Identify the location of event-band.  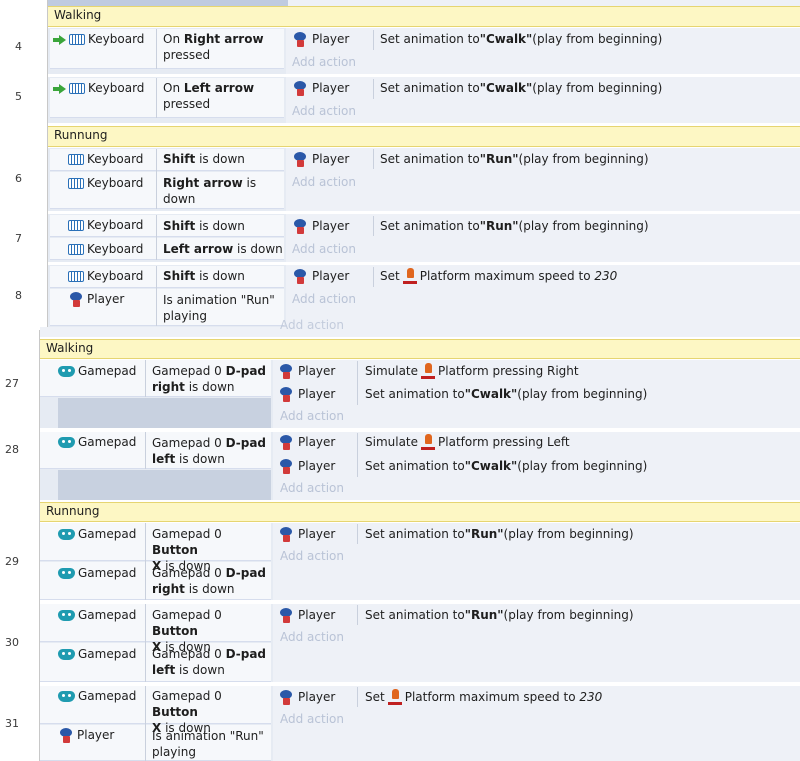
(420, 332).